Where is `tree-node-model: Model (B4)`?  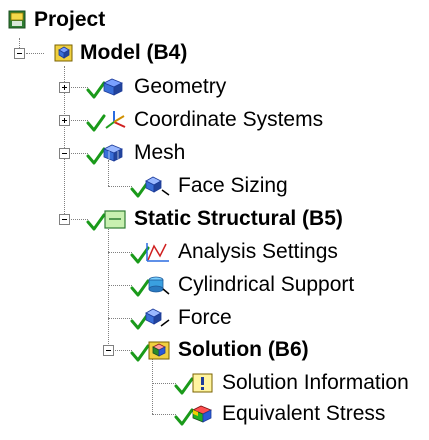
tree-node-model: Model (B4) is located at coordinates (119, 53).